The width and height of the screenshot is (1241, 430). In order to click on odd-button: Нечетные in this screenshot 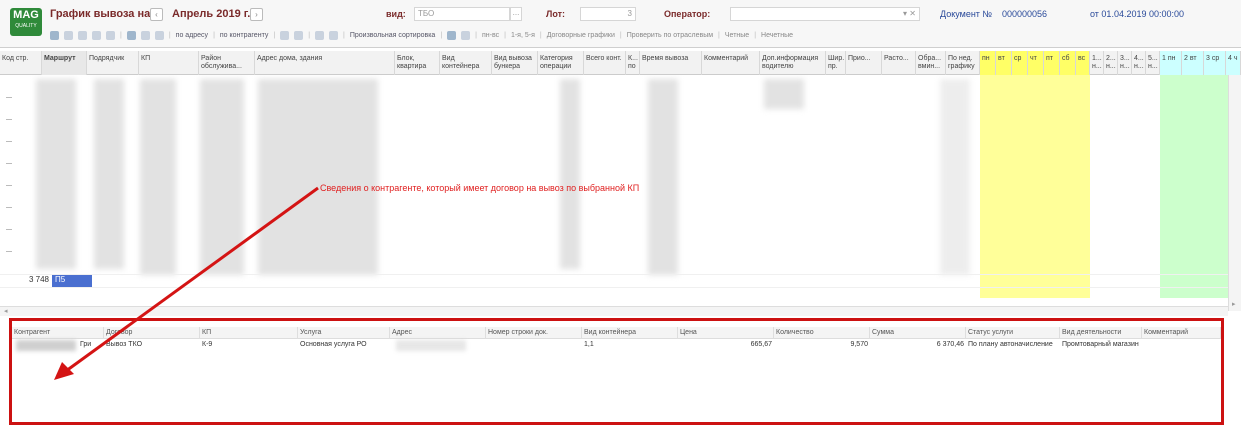, I will do `click(777, 35)`.